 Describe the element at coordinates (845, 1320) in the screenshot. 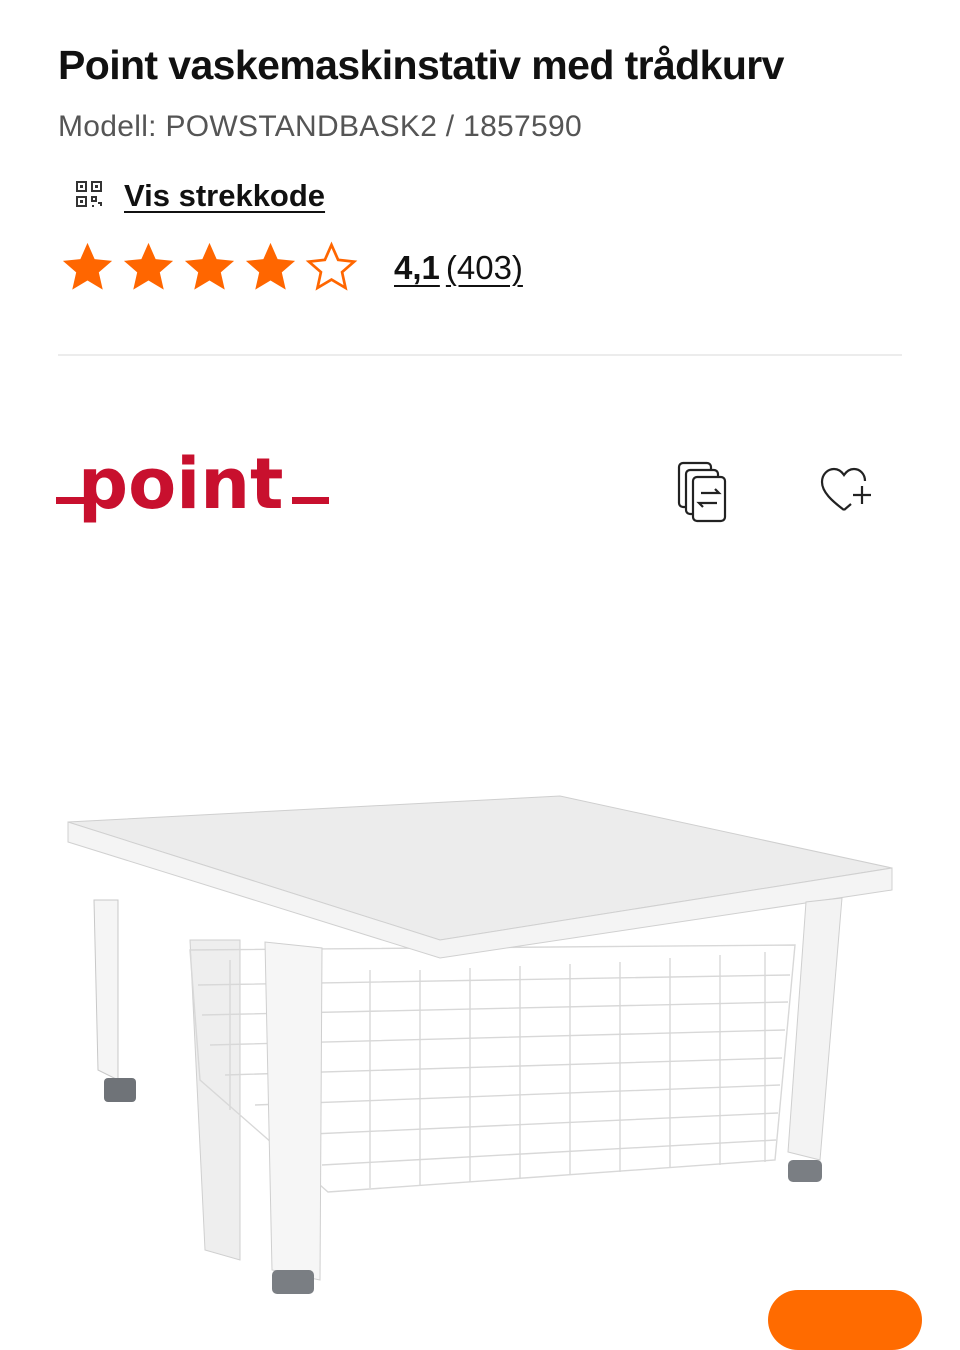

I see `add-to-cart-button` at that location.